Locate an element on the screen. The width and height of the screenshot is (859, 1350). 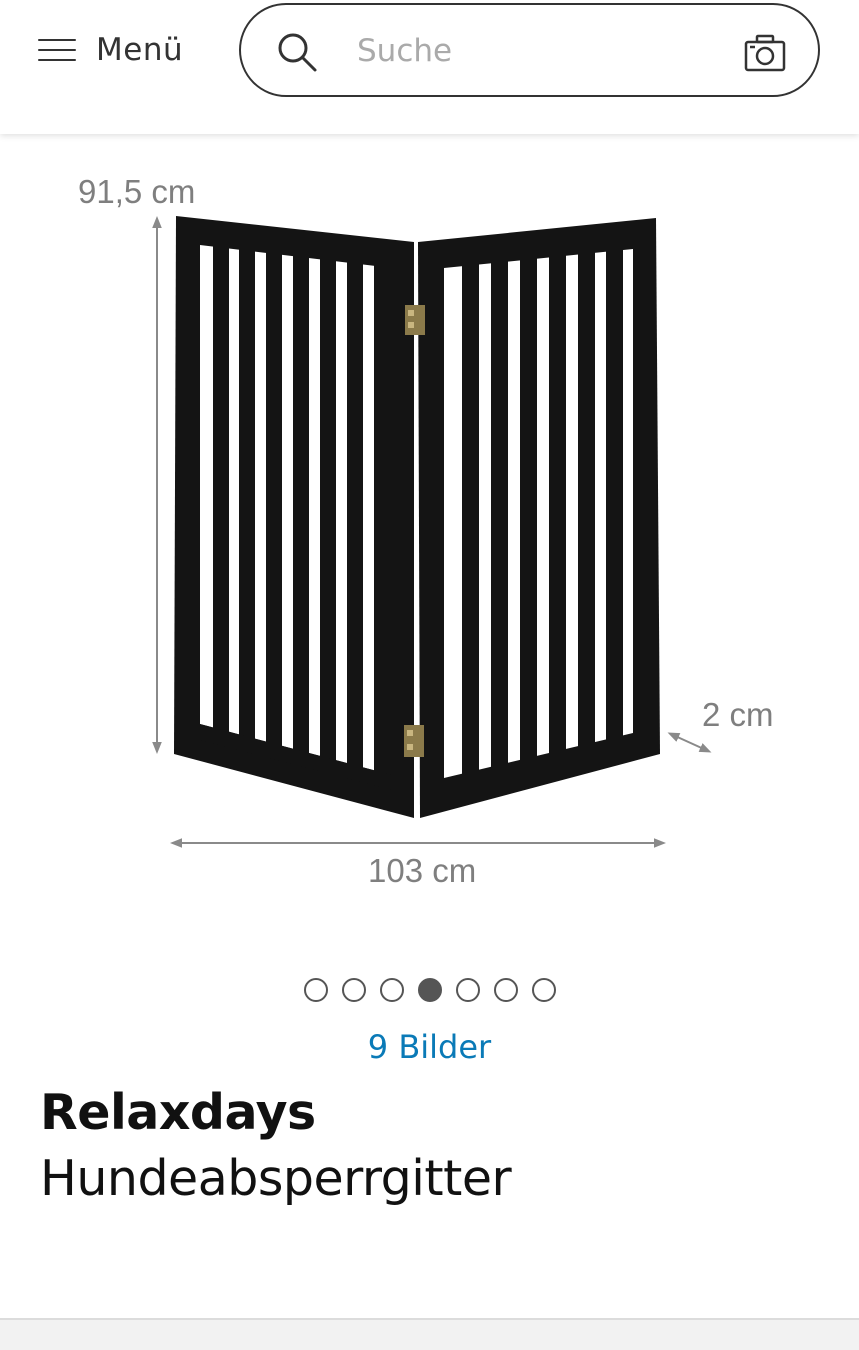
gallery-pagination is located at coordinates (429, 990).